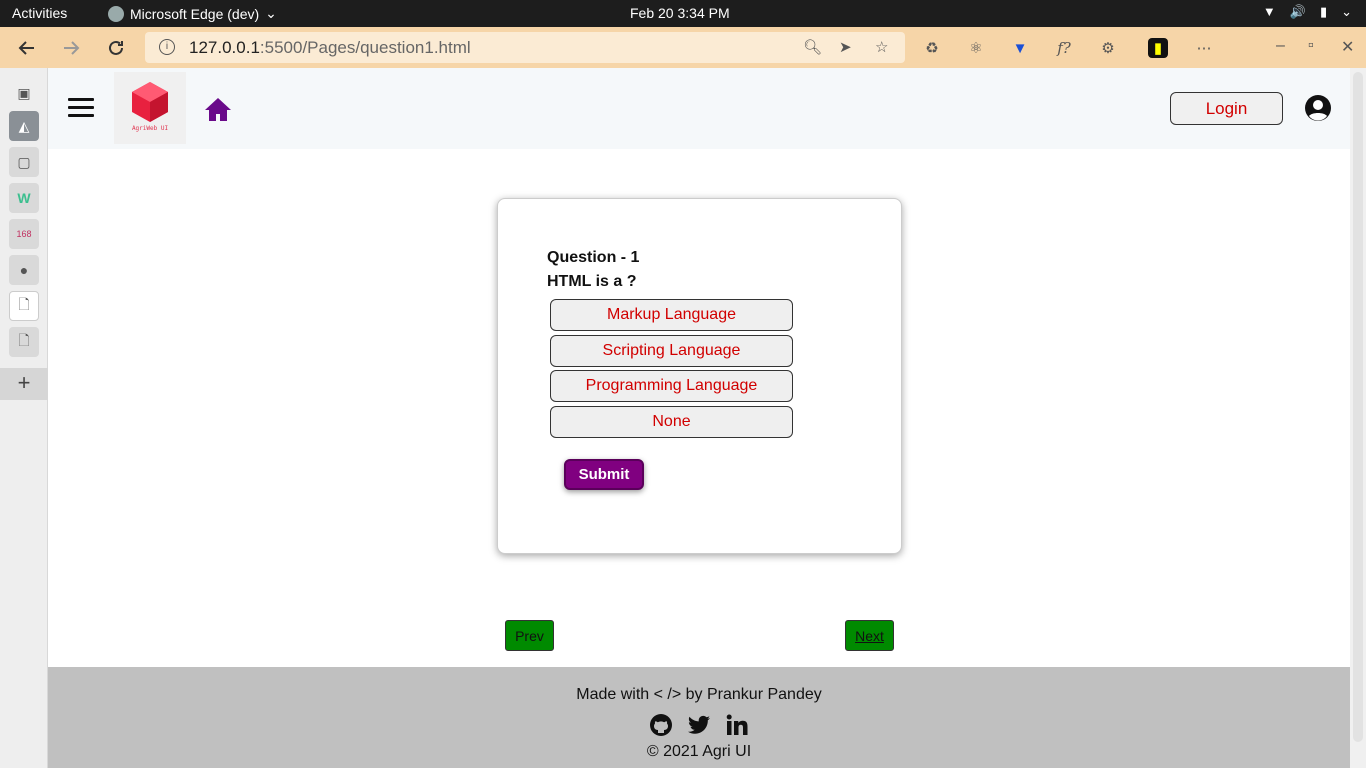 The height and width of the screenshot is (768, 1366). What do you see at coordinates (737, 725) in the screenshot?
I see `linkedin-icon` at bounding box center [737, 725].